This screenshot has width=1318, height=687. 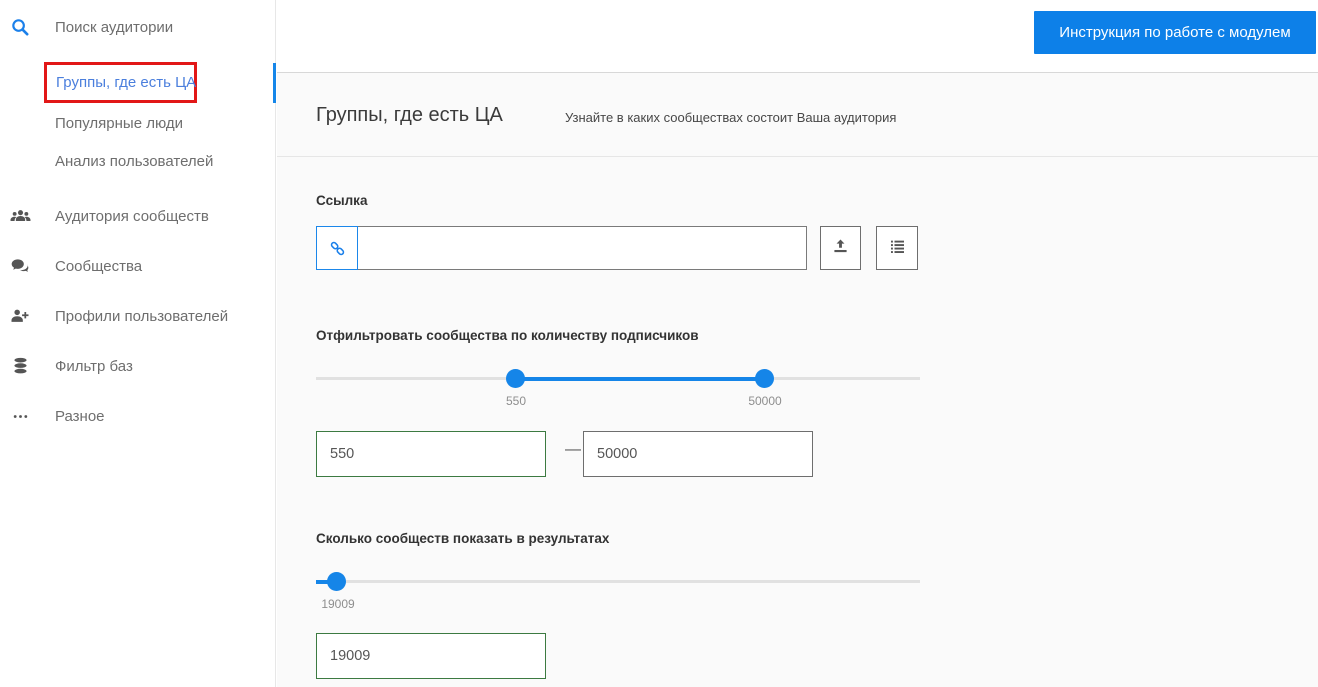 What do you see at coordinates (20, 416) in the screenshot?
I see `ellipsis-icon` at bounding box center [20, 416].